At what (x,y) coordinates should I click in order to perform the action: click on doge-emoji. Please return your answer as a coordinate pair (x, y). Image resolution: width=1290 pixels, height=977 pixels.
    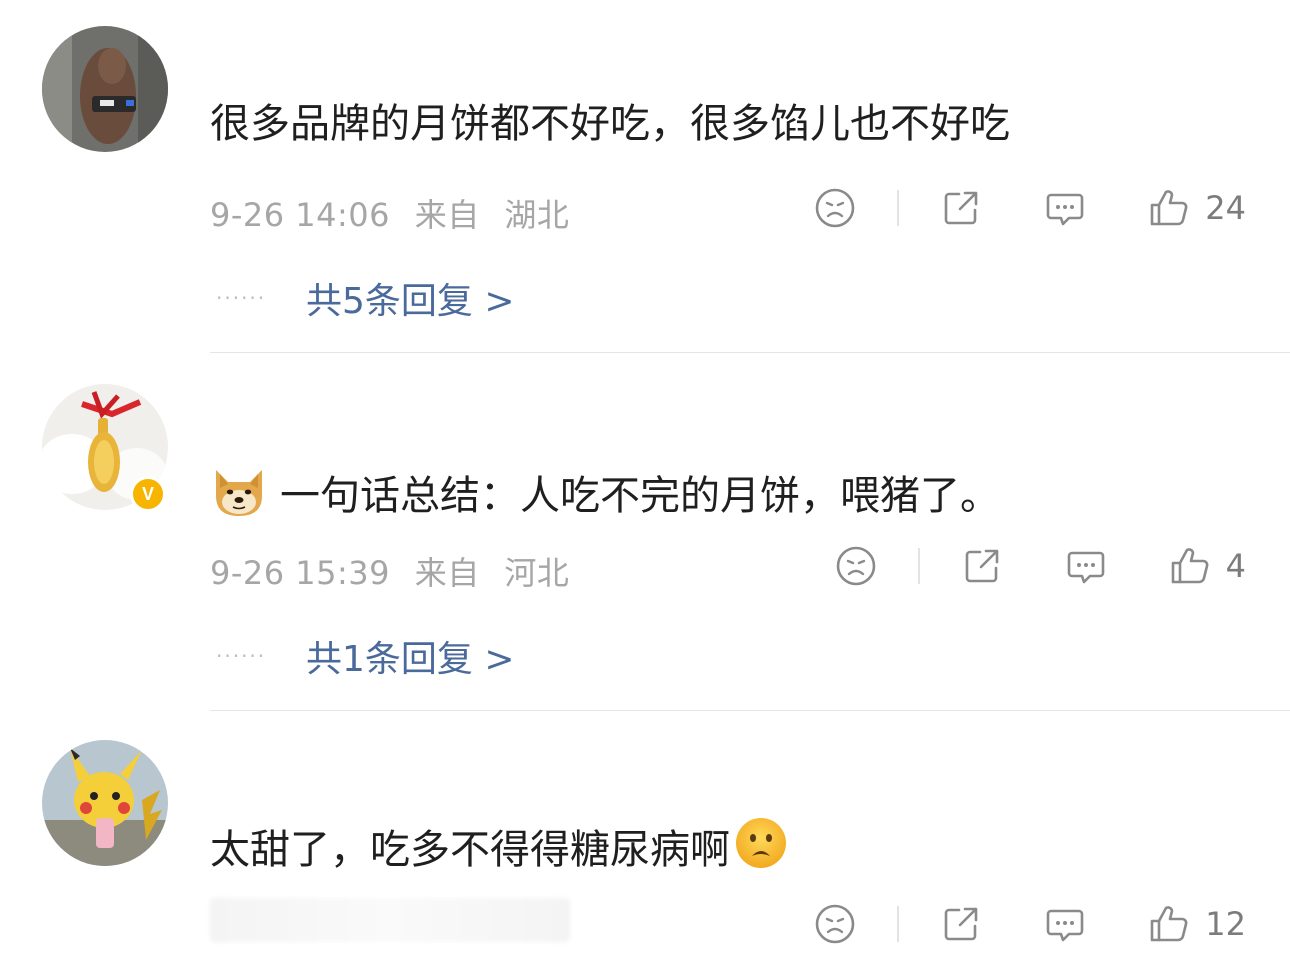
    Looking at the image, I should click on (239, 495).